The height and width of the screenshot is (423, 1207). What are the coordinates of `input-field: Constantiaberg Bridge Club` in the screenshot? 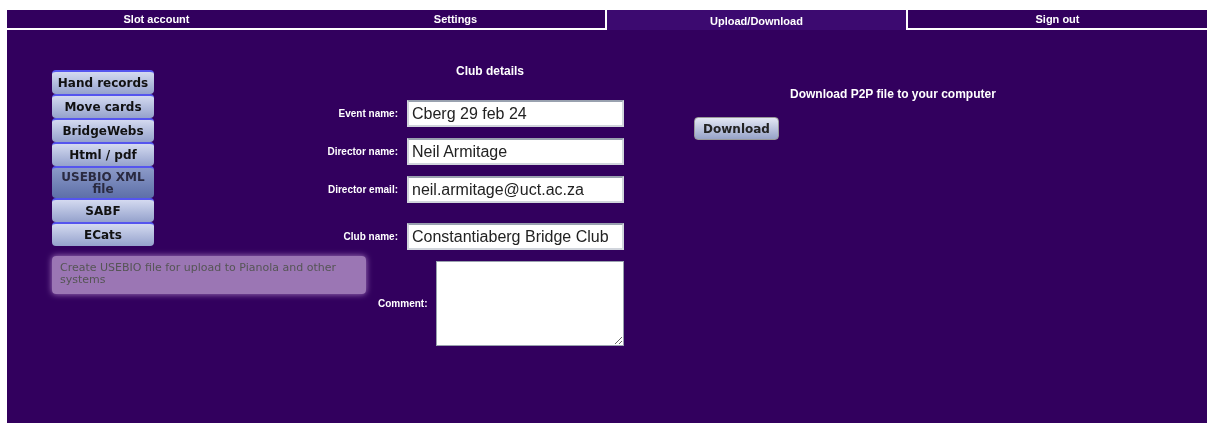 It's located at (515, 236).